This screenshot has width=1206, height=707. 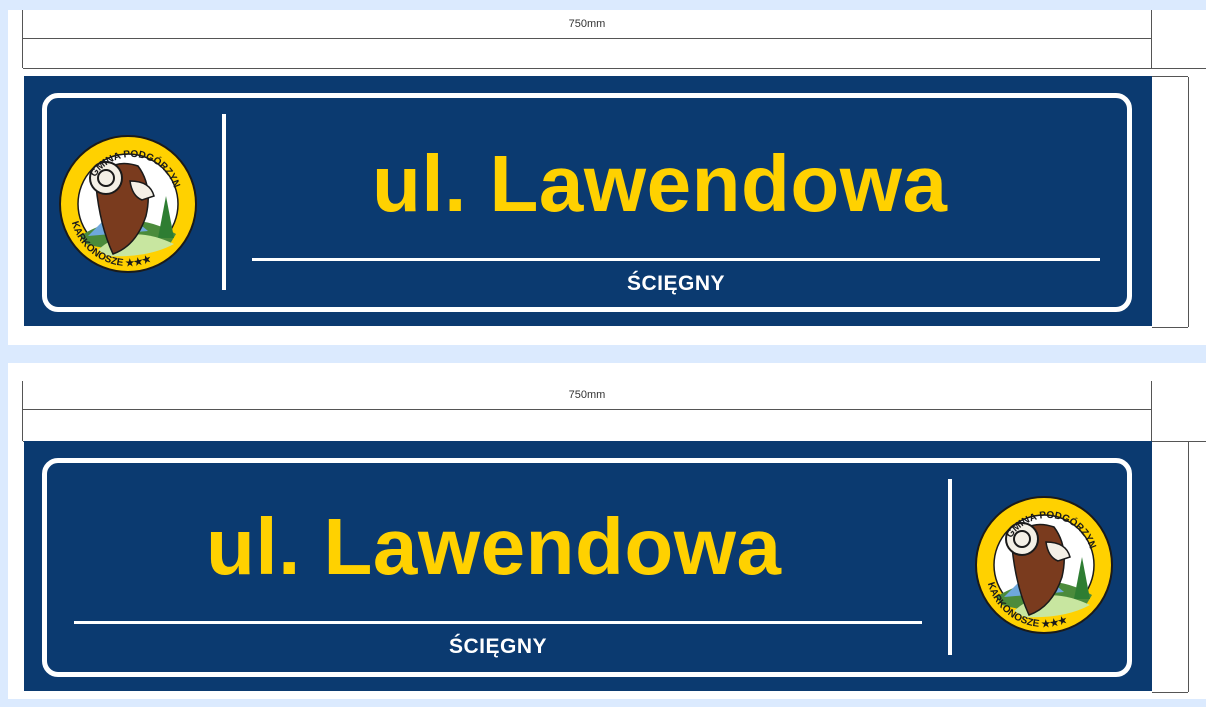 I want to click on width-baseline, so click(x=614, y=68).